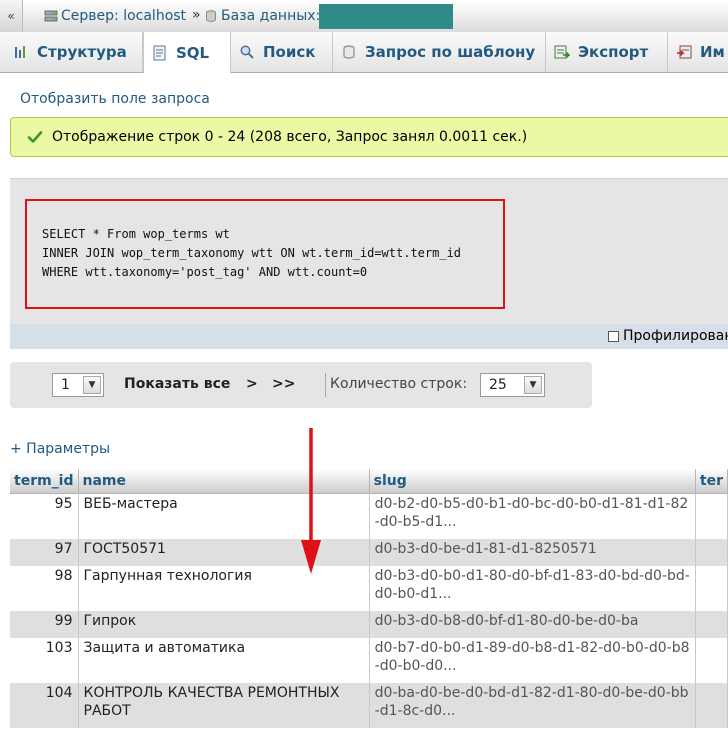  Describe the element at coordinates (51, 16) in the screenshot. I see `server-icon` at that location.